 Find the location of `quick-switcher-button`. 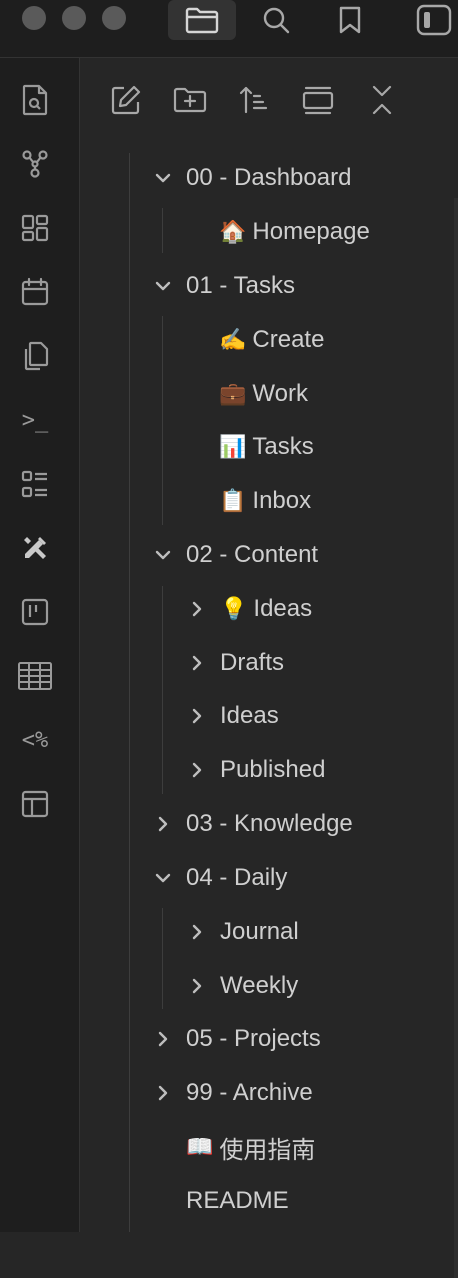

quick-switcher-button is located at coordinates (35, 100).